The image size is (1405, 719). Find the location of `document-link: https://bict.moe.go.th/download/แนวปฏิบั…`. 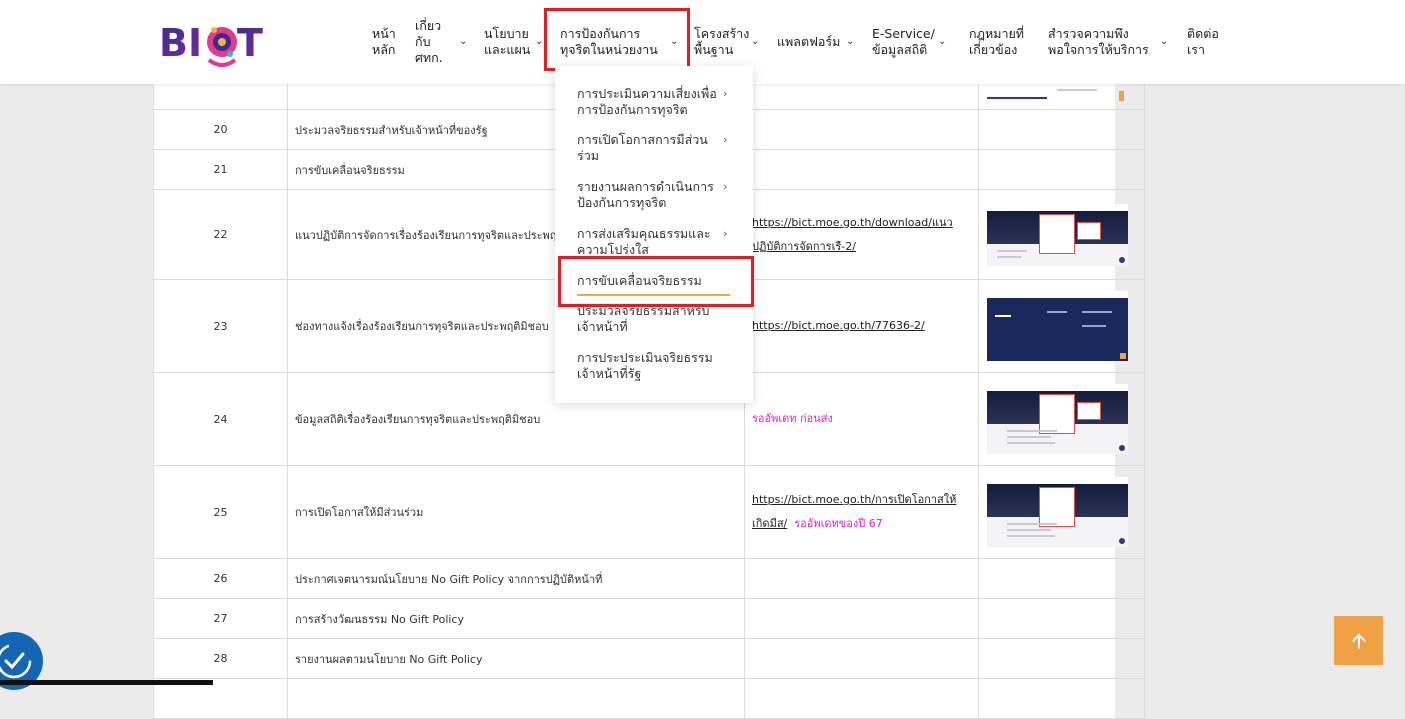

document-link: https://bict.moe.go.th/download/แนวปฏิบั… is located at coordinates (852, 234).